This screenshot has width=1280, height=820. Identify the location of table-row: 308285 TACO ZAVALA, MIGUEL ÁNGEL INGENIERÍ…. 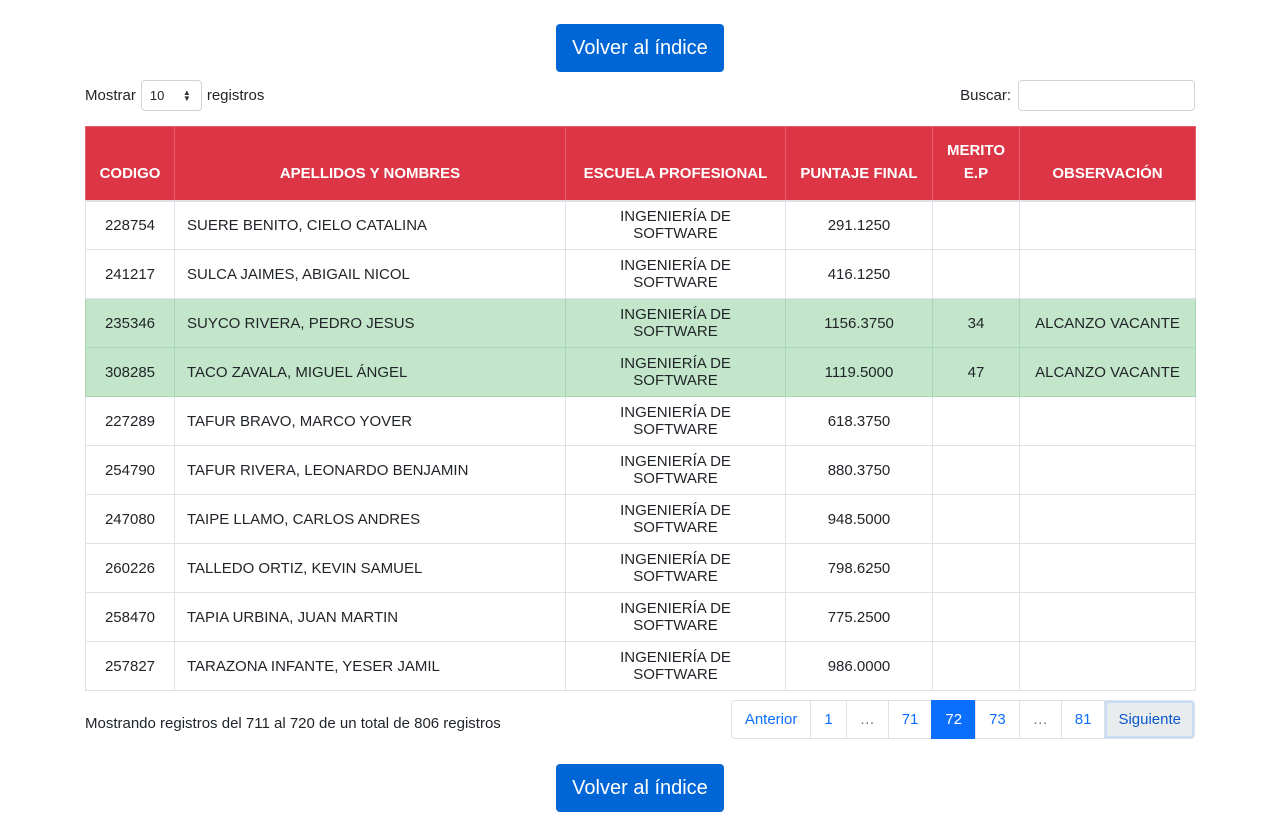
(640, 372).